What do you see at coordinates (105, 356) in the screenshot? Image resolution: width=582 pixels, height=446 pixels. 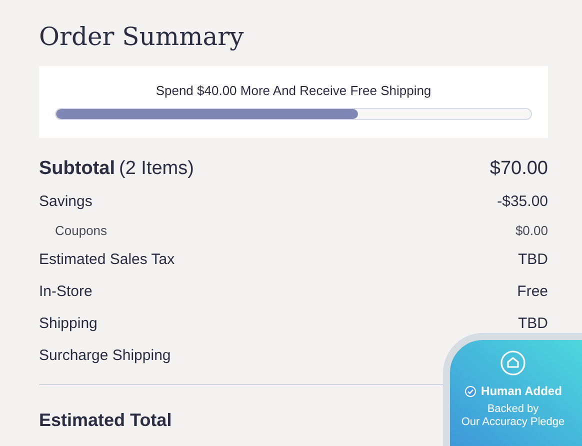 I see `line-label: Surcharge Shipping` at bounding box center [105, 356].